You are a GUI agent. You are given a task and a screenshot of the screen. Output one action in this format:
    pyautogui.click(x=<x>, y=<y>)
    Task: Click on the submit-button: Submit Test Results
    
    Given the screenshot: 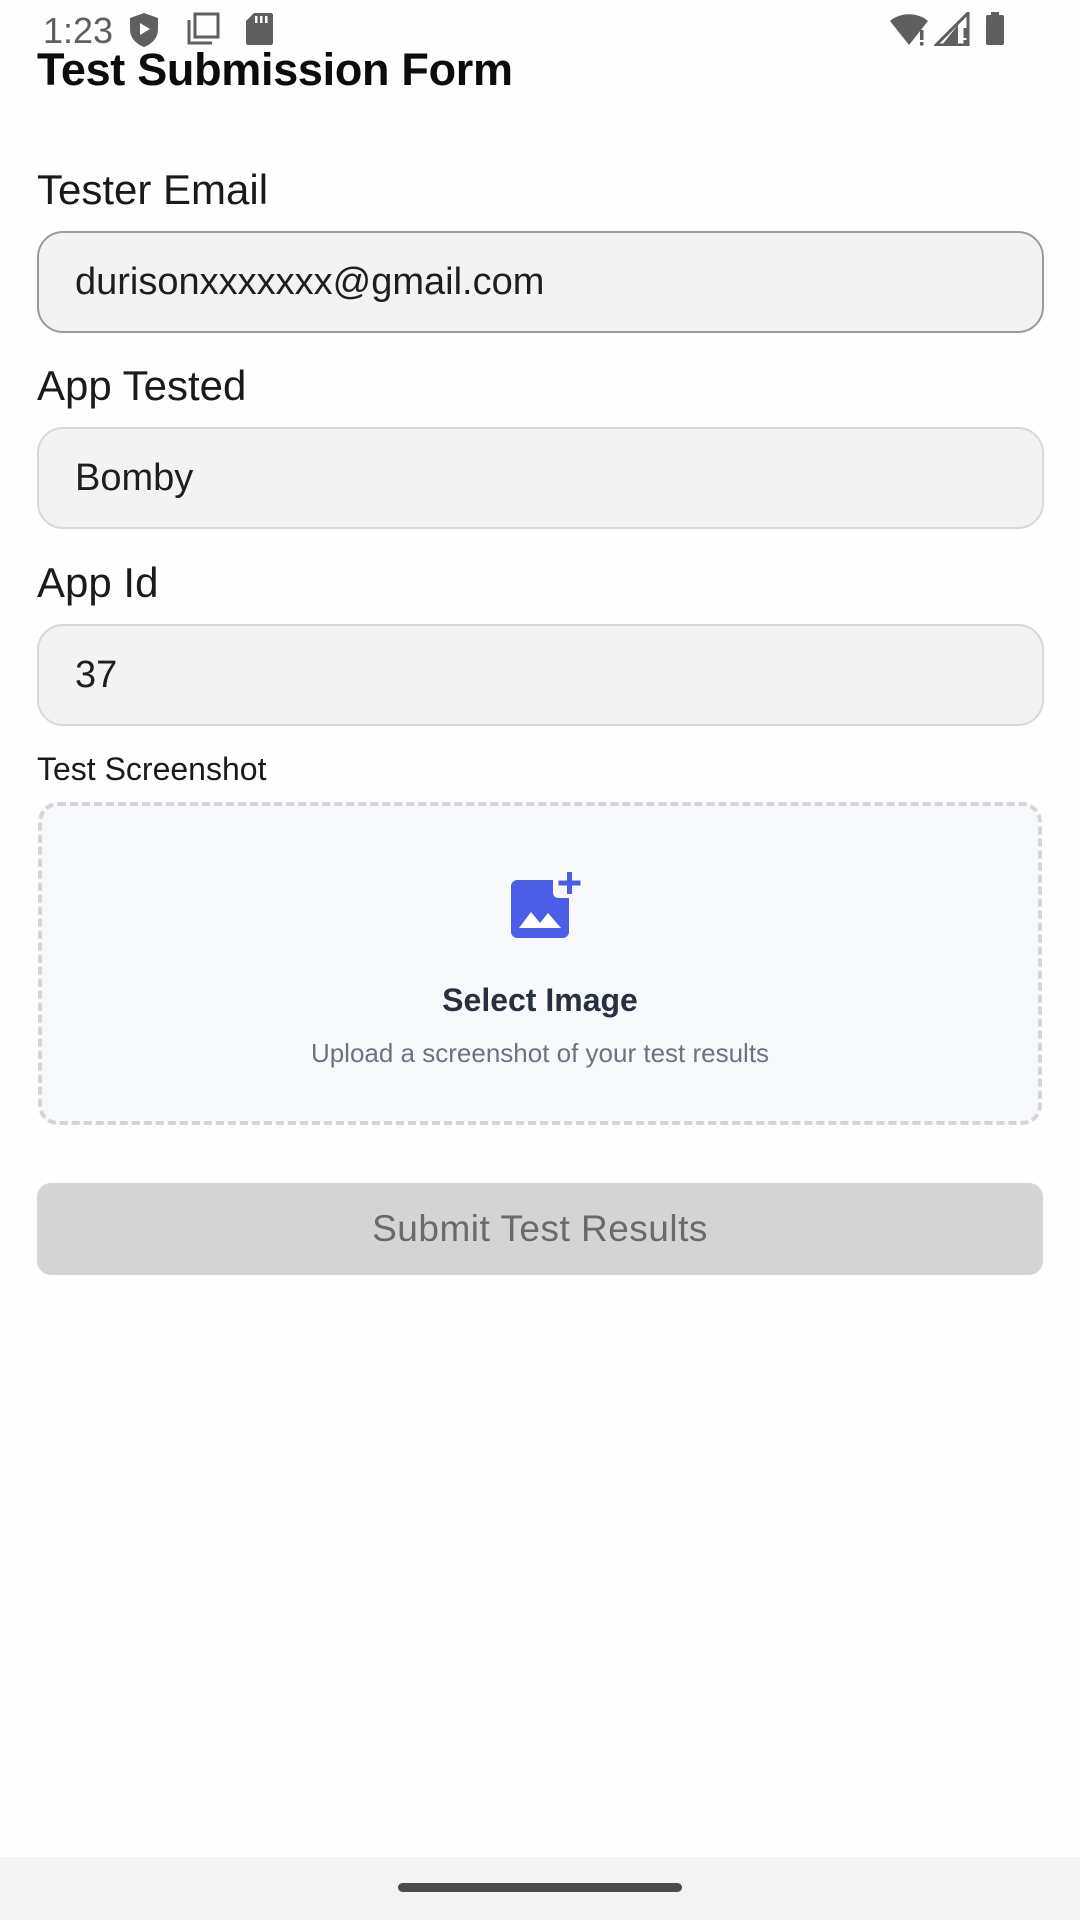 What is the action you would take?
    pyautogui.click(x=540, y=1229)
    